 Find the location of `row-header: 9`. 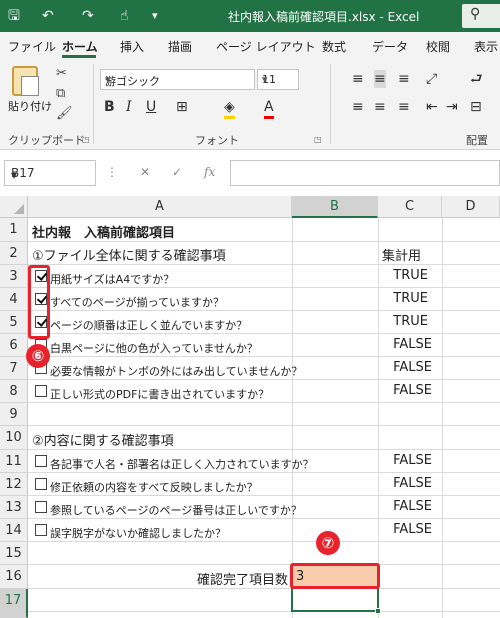

row-header: 9 is located at coordinates (14, 414).